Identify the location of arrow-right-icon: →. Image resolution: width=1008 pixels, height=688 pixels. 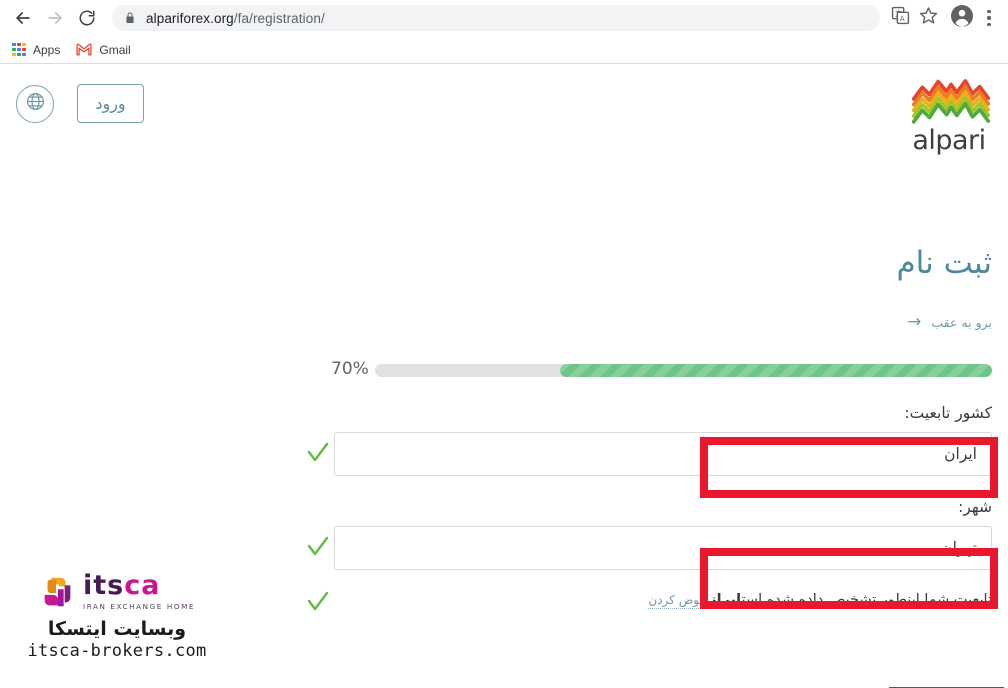
(914, 322).